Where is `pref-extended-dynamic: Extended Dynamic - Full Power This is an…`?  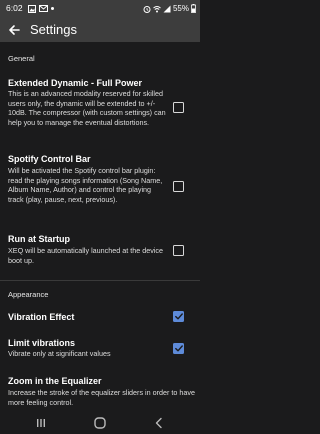 pref-extended-dynamic: Extended Dynamic - Full Power This is an… is located at coordinates (100, 106).